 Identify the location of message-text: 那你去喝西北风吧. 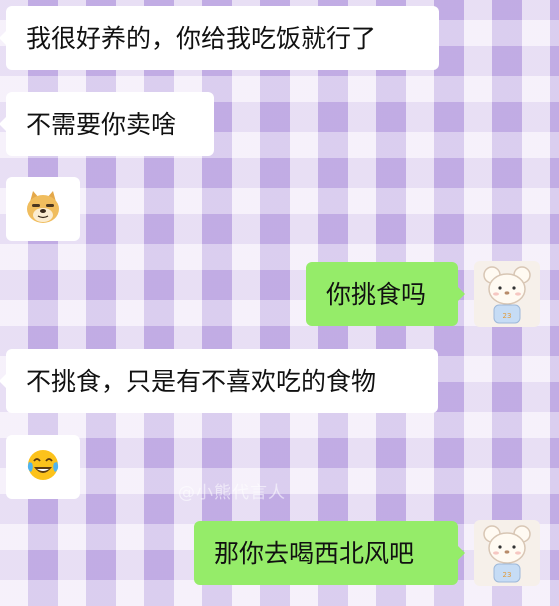
(314, 553).